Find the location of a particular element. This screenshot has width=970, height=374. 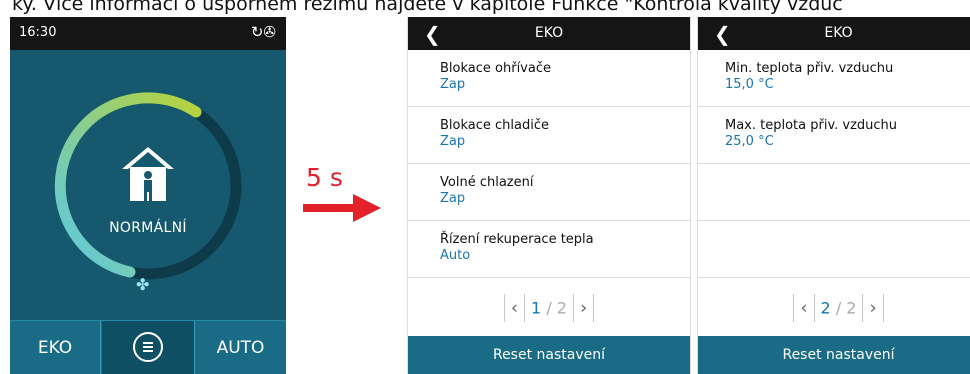

setting-value: Auto is located at coordinates (455, 255).